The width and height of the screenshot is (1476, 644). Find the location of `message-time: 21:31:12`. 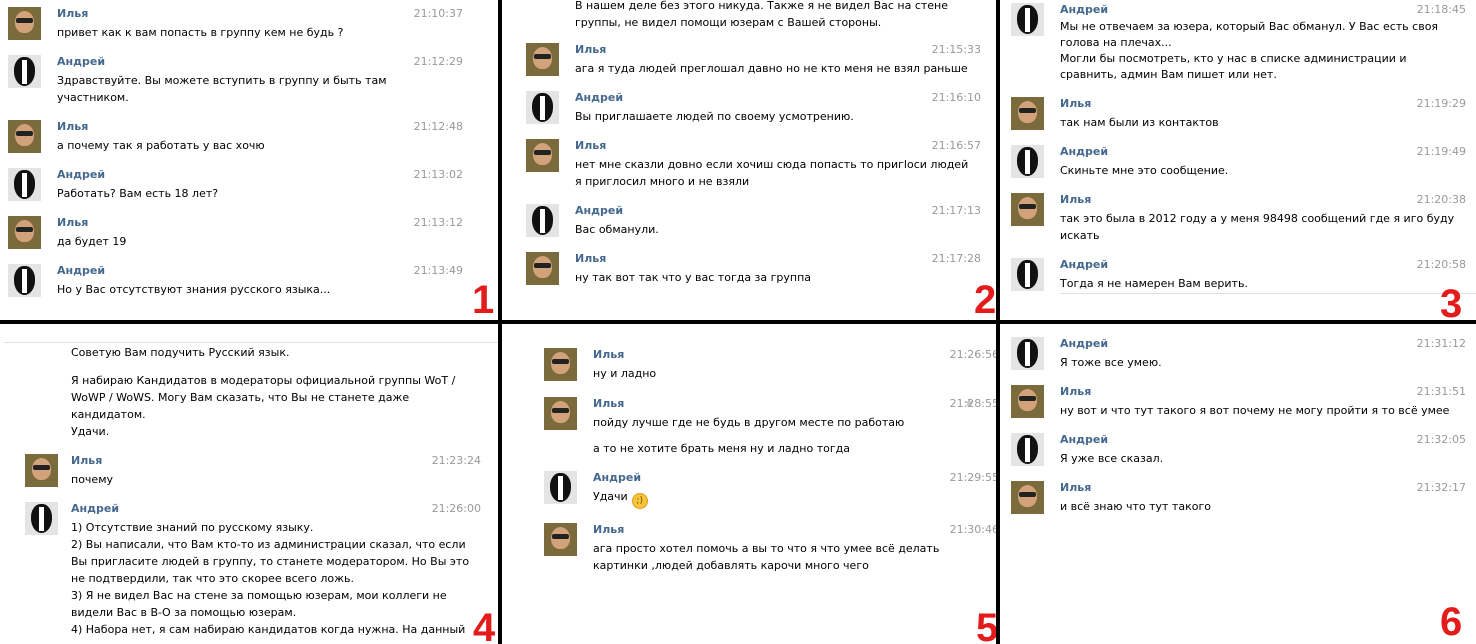

message-time: 21:31:12 is located at coordinates (1441, 343).